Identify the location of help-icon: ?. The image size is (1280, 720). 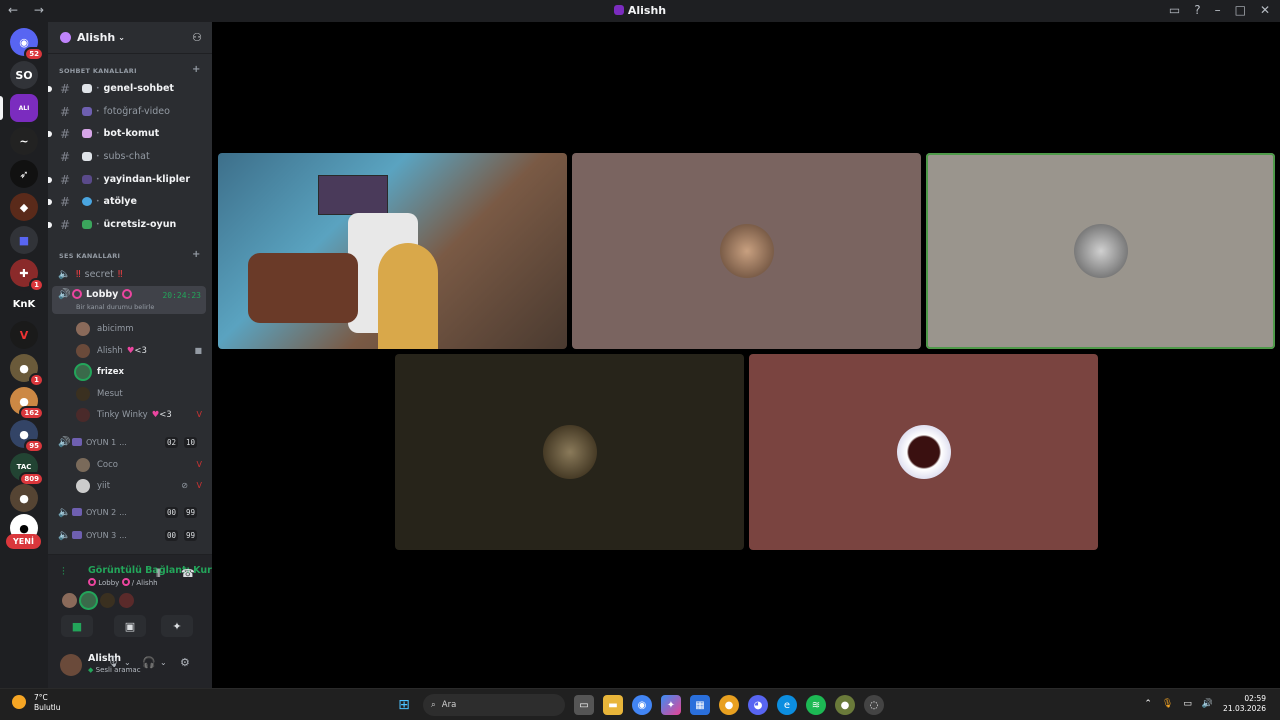
(1197, 10).